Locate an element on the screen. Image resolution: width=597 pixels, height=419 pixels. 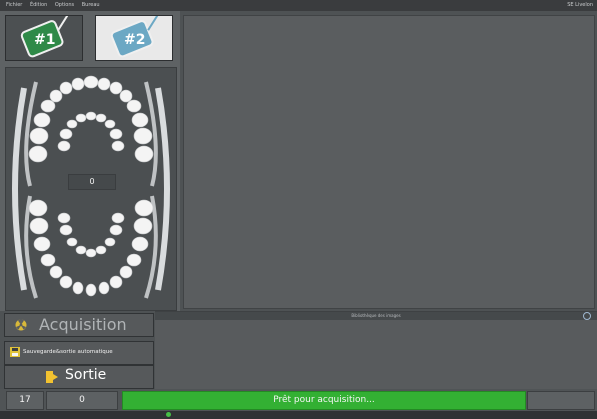
sensor-2-icon: #2 is located at coordinates (134, 37).